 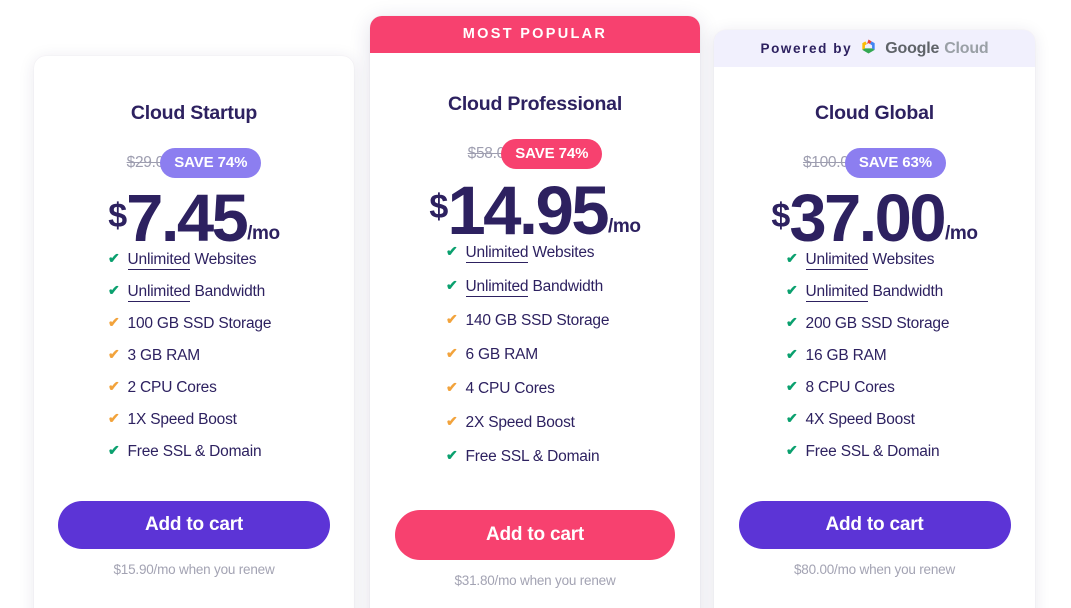 What do you see at coordinates (164, 355) in the screenshot?
I see `feature-label: 3 GB RAM` at bounding box center [164, 355].